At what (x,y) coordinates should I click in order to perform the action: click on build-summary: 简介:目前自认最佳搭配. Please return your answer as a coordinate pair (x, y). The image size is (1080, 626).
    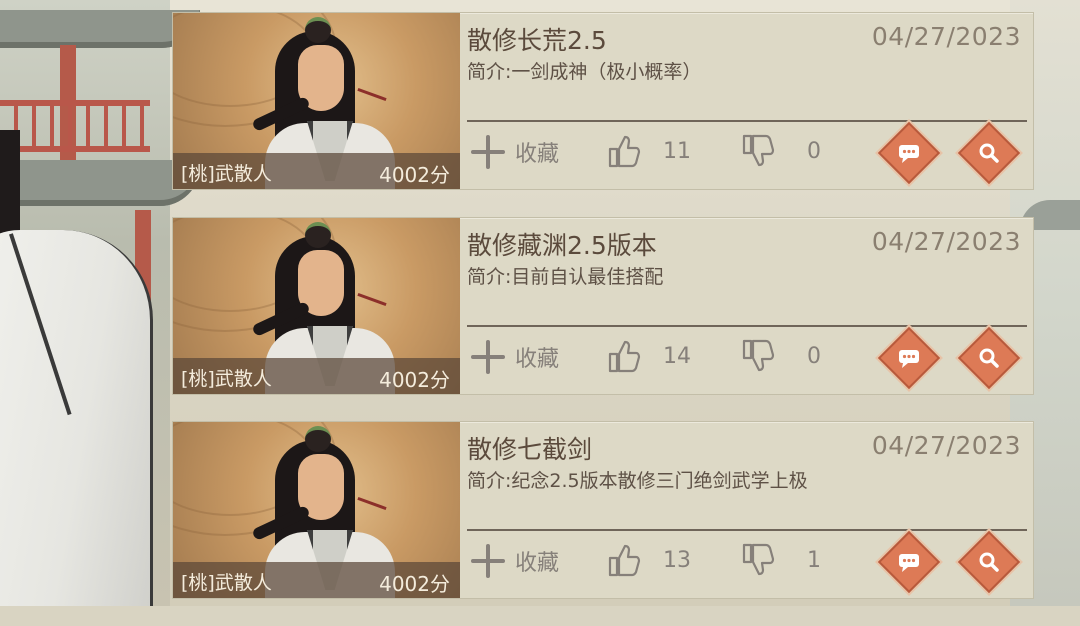
    Looking at the image, I should click on (565, 277).